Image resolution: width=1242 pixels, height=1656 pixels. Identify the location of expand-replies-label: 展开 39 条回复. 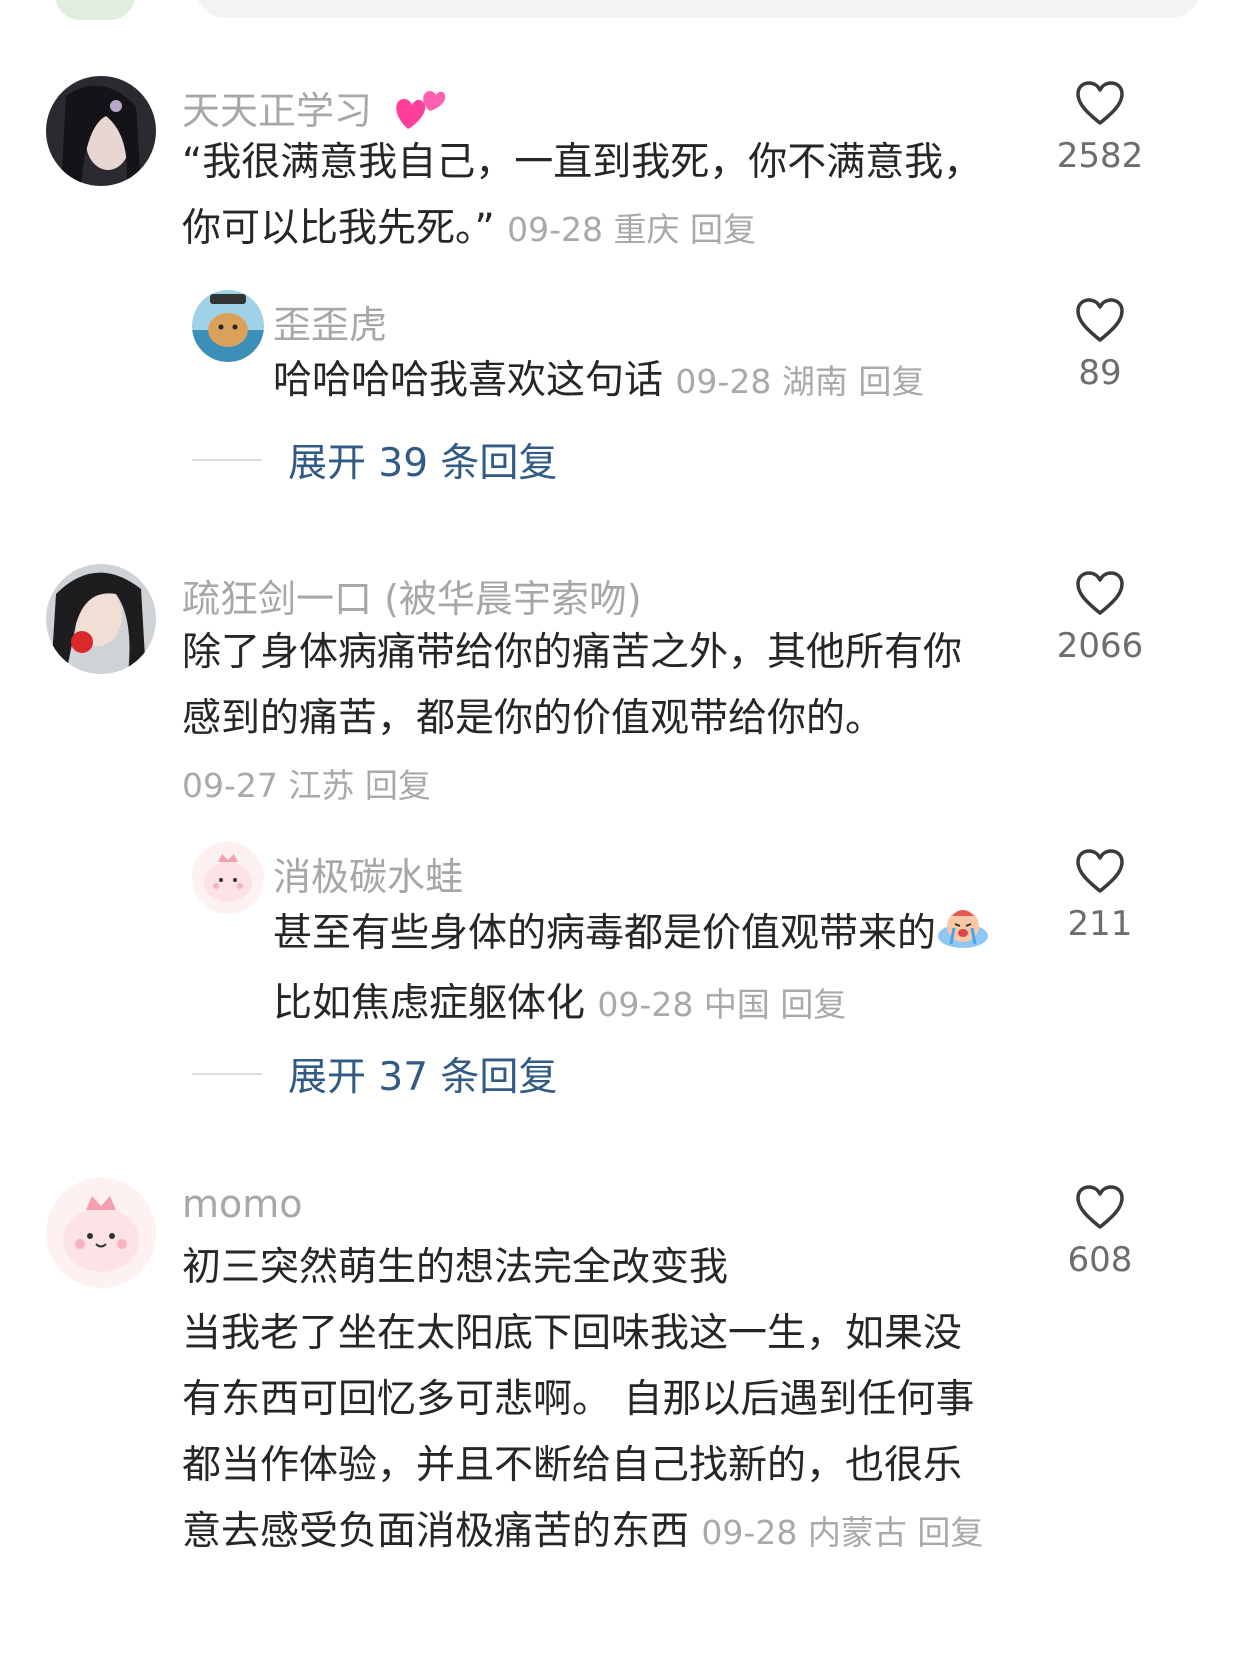
(422, 460).